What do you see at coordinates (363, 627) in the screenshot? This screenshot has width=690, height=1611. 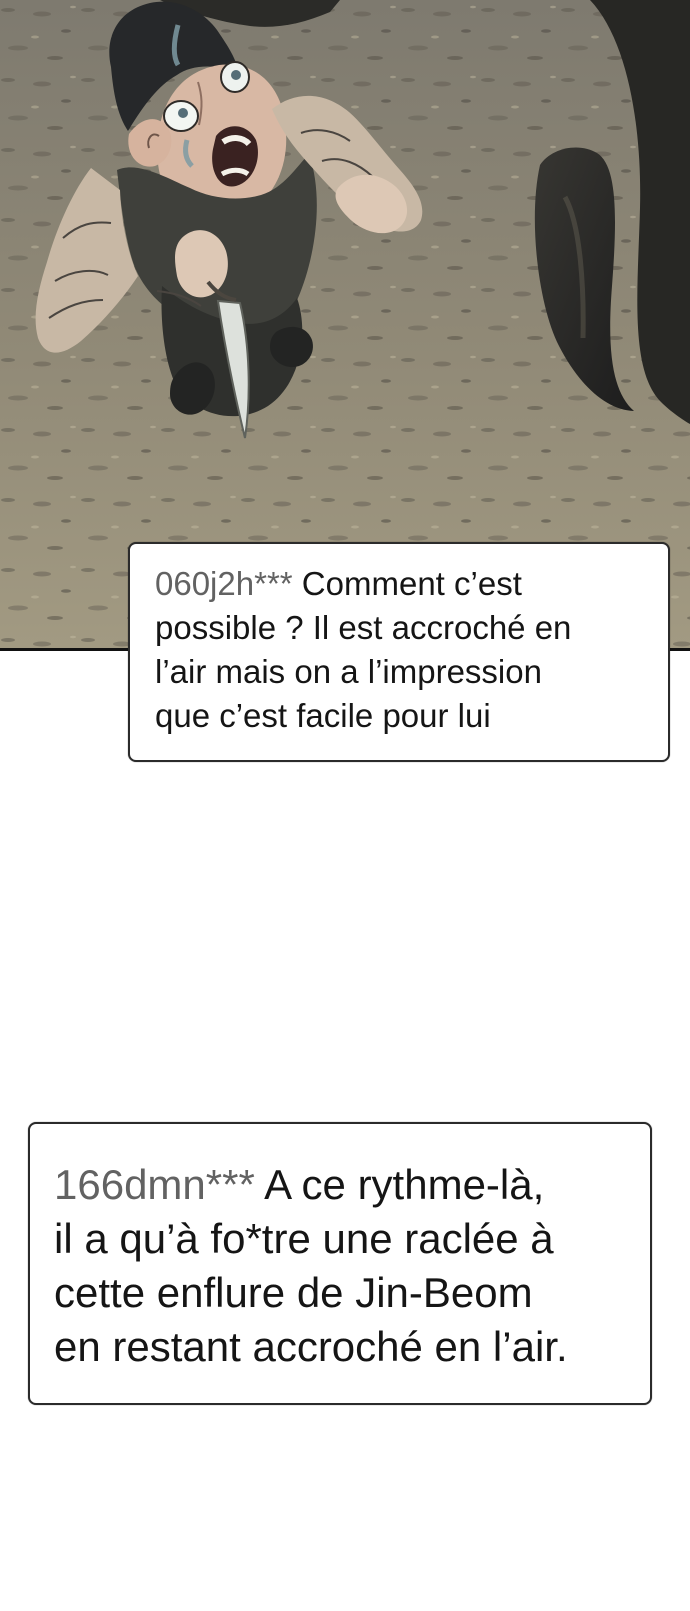 I see `comment-line: possible ? Il est accroché en` at bounding box center [363, 627].